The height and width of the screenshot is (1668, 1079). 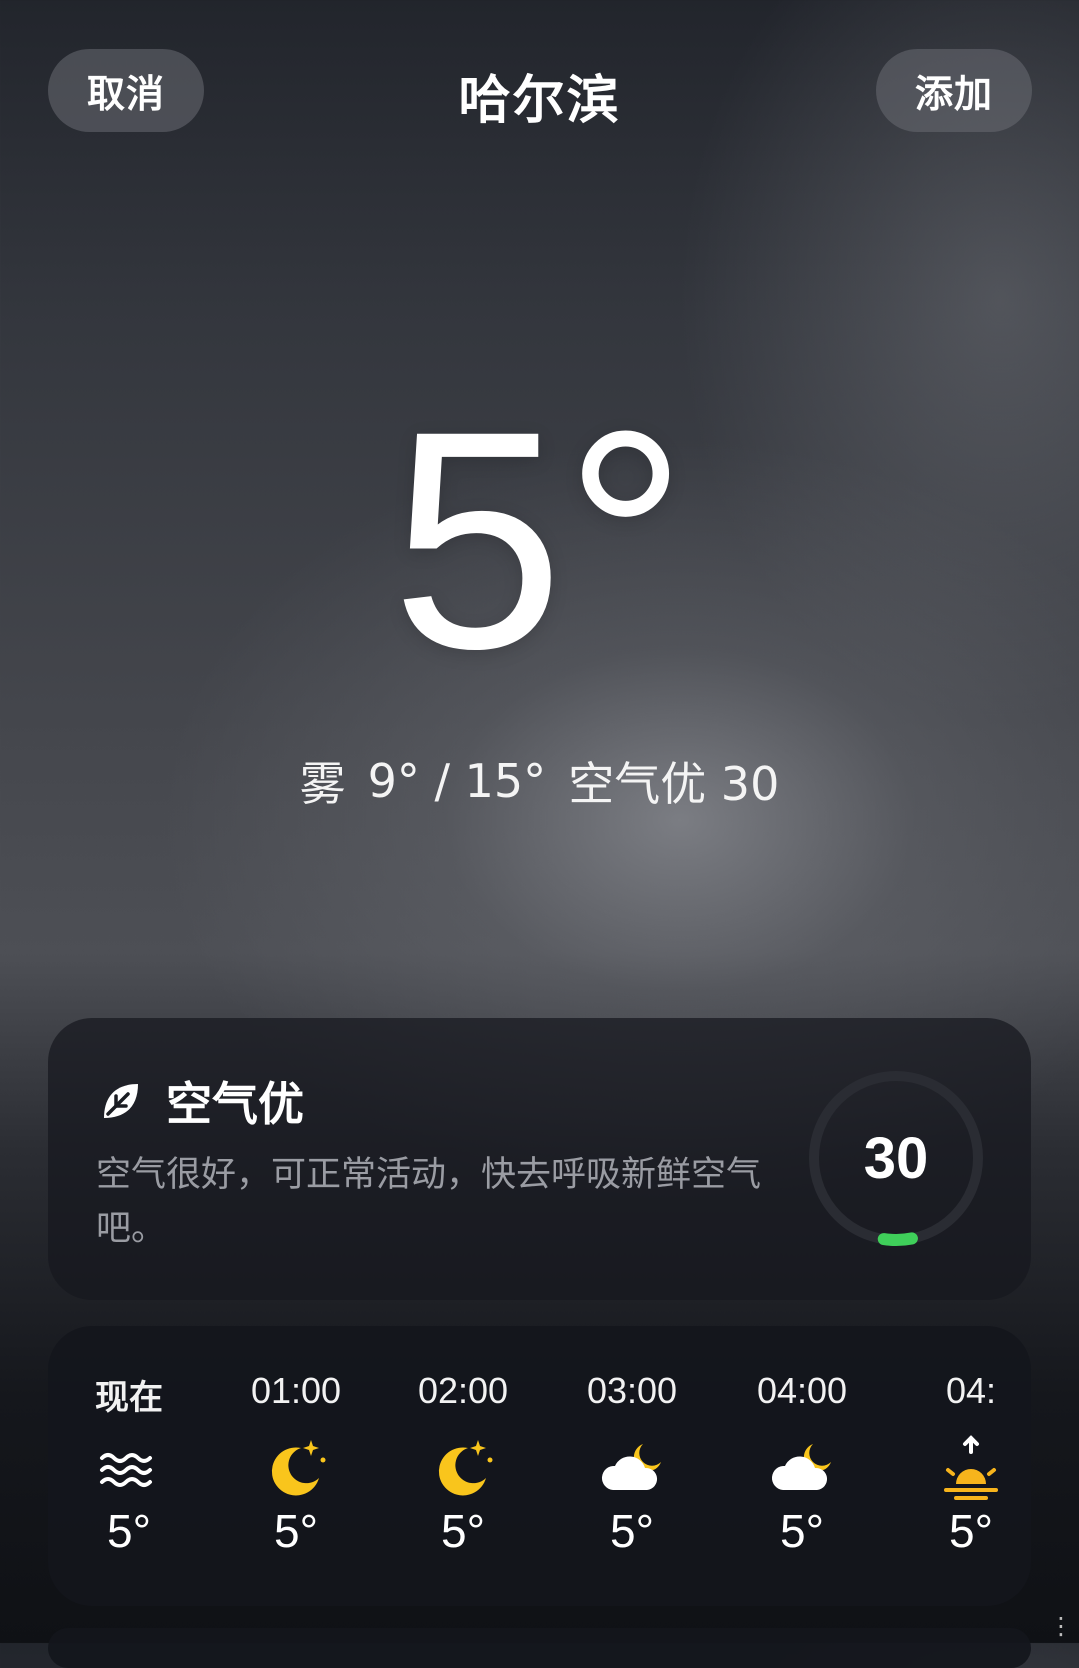 I want to click on aqi-gauge: 30, so click(x=896, y=1158).